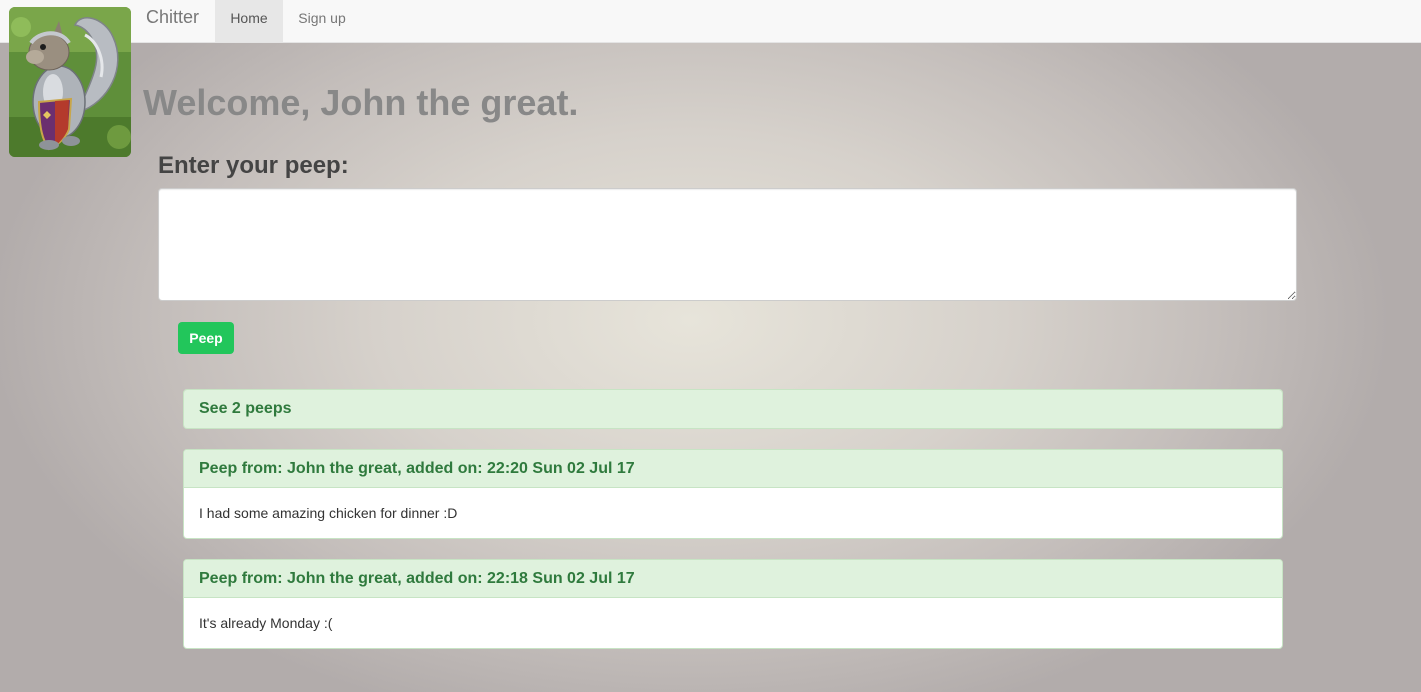 Image resolution: width=1421 pixels, height=692 pixels. I want to click on armored-squirrel-logo, so click(70, 82).